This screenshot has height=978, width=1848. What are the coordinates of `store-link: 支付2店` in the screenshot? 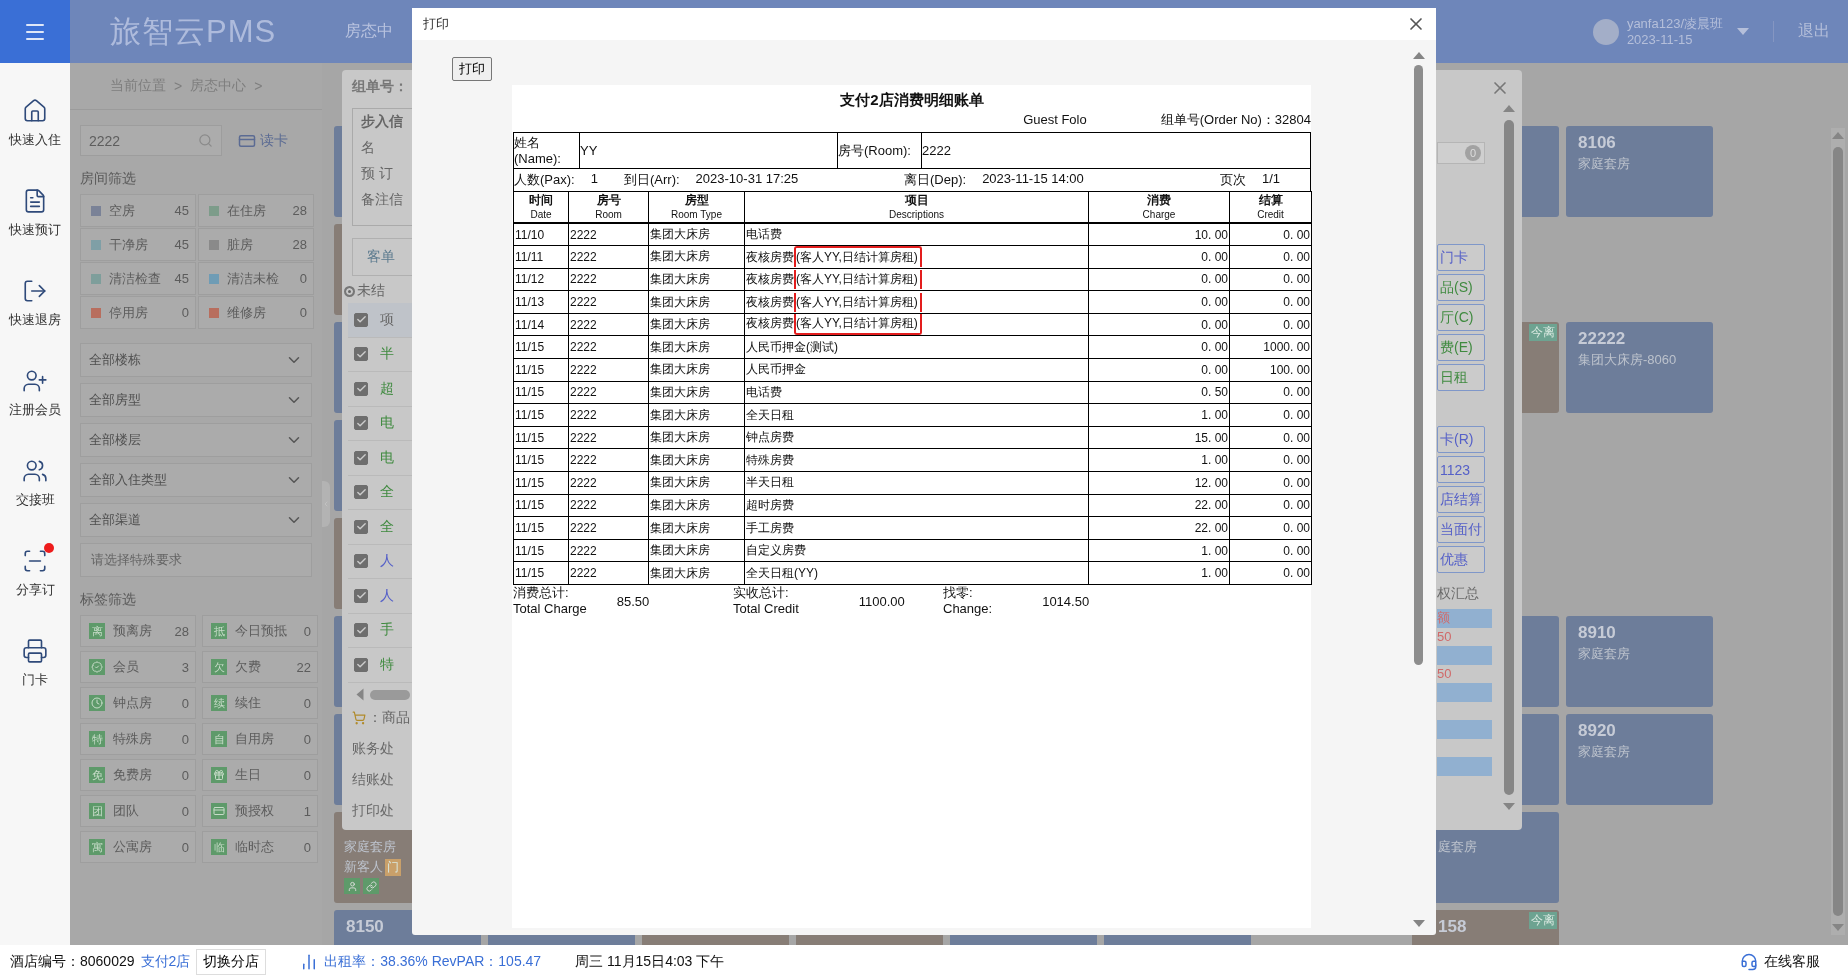 It's located at (165, 961).